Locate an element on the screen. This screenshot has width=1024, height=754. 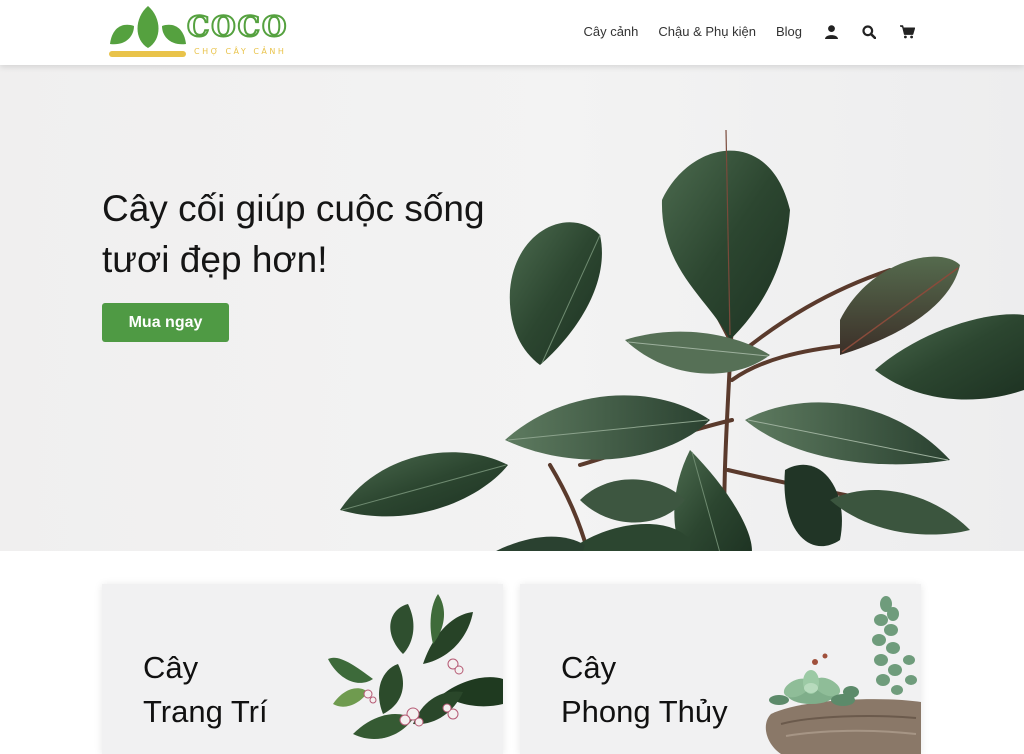
logo-wordmark: COCO is located at coordinates (237, 26).